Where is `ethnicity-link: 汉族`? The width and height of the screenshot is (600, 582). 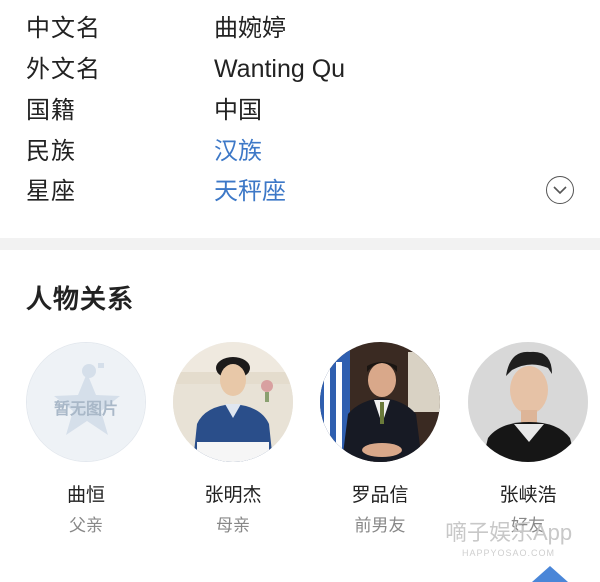 ethnicity-link: 汉族 is located at coordinates (238, 151).